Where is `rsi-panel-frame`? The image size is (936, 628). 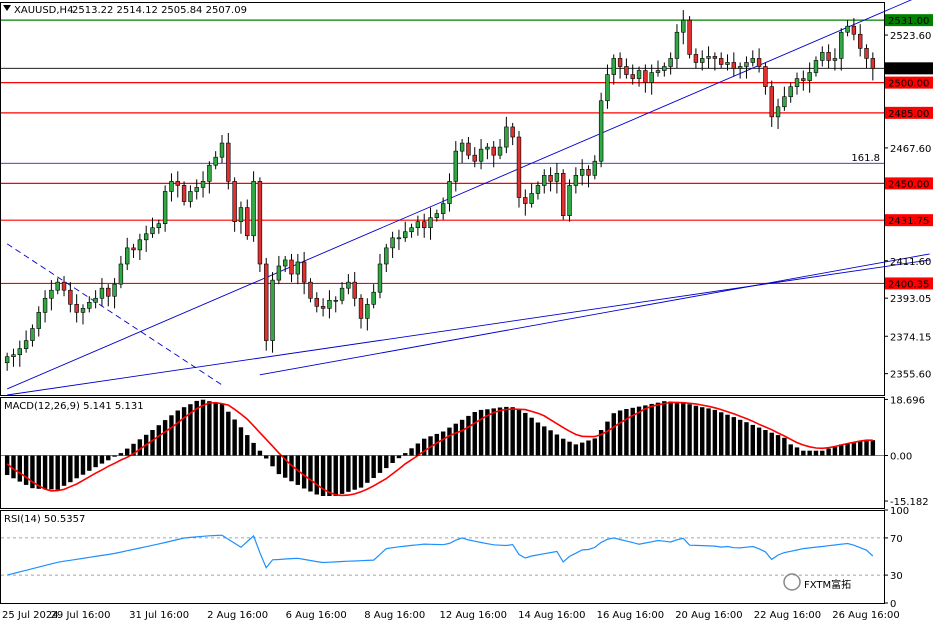
rsi-panel-frame is located at coordinates (442, 557).